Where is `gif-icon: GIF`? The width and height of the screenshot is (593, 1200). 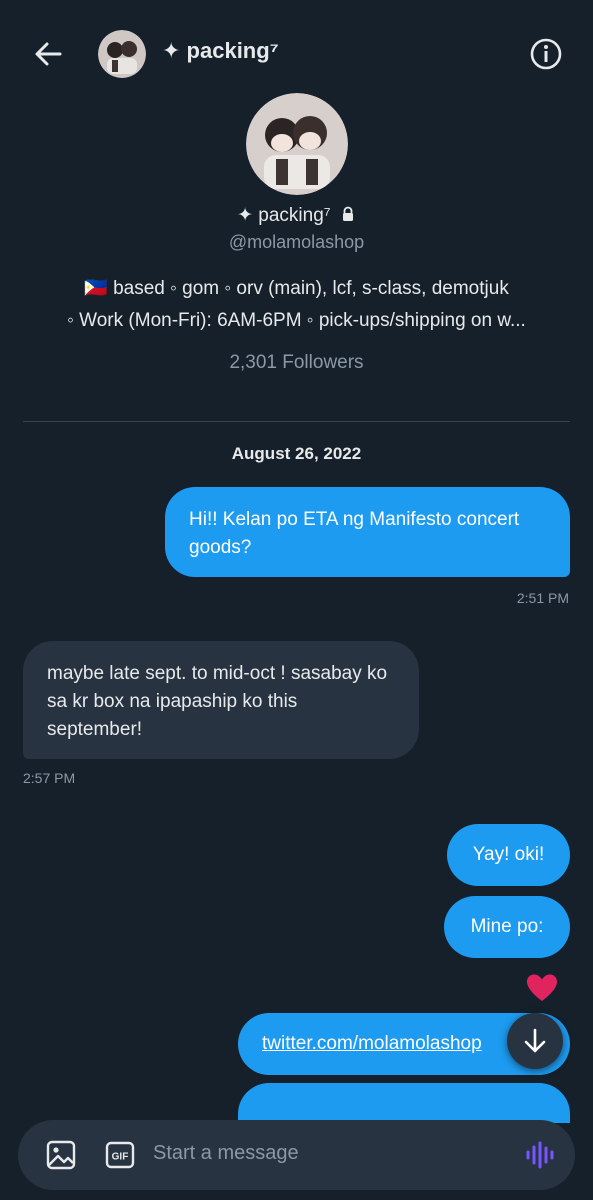 gif-icon: GIF is located at coordinates (120, 1155).